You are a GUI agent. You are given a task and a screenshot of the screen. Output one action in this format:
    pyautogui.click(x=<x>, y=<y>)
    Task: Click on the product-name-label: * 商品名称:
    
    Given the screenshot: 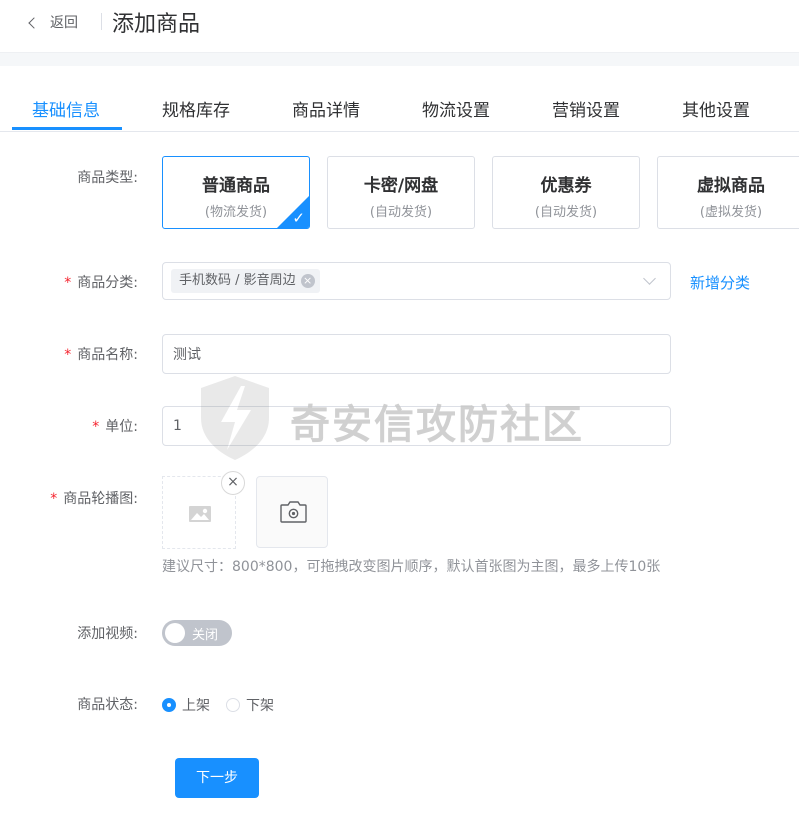 What is the action you would take?
    pyautogui.click(x=101, y=354)
    